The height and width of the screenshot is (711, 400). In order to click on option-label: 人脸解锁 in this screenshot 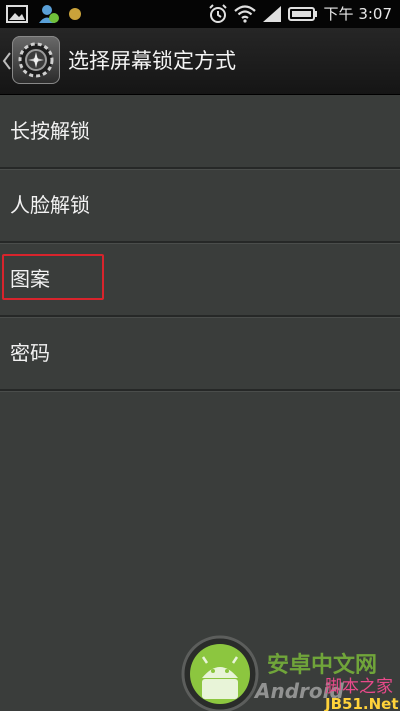, I will do `click(50, 205)`.